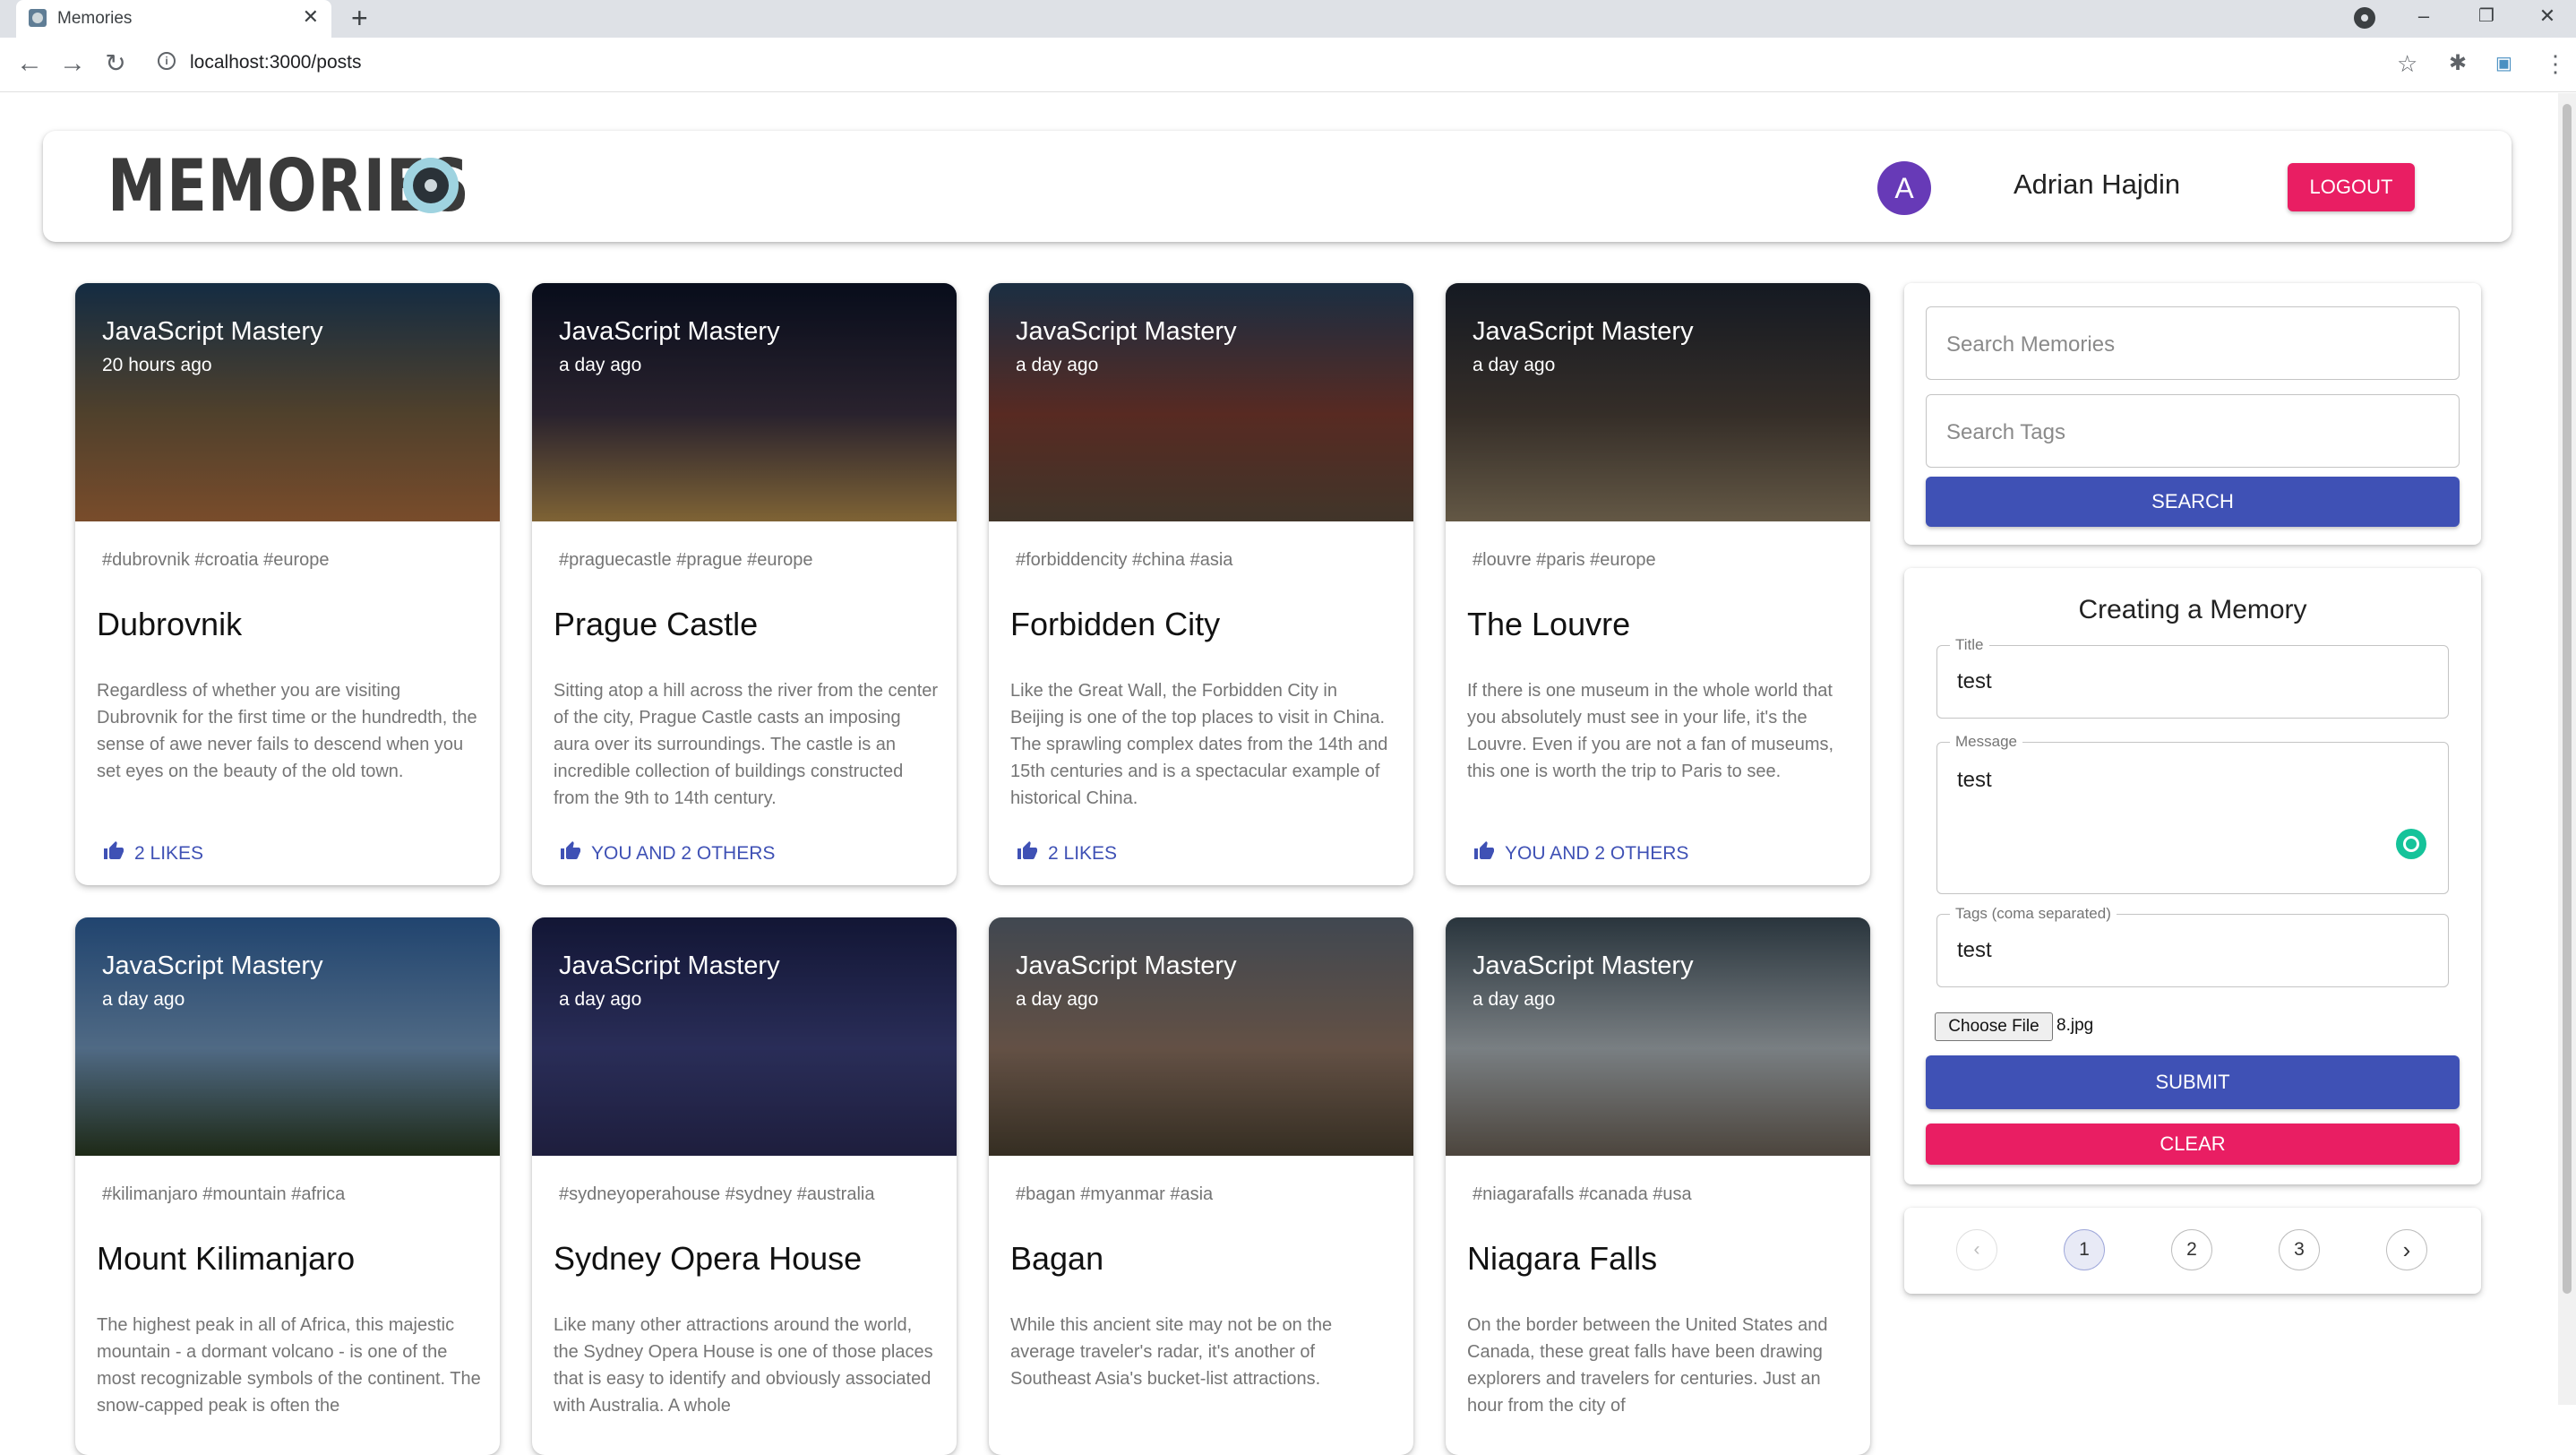 Image resolution: width=2576 pixels, height=1455 pixels. What do you see at coordinates (2193, 502) in the screenshot?
I see `search-button: SEARCH` at bounding box center [2193, 502].